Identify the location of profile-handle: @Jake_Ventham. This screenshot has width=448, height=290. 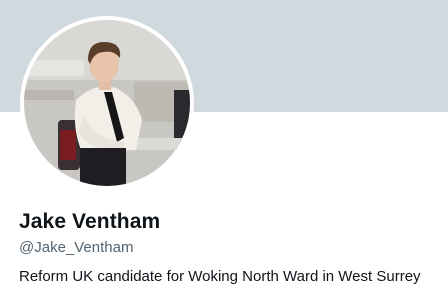
(76, 247).